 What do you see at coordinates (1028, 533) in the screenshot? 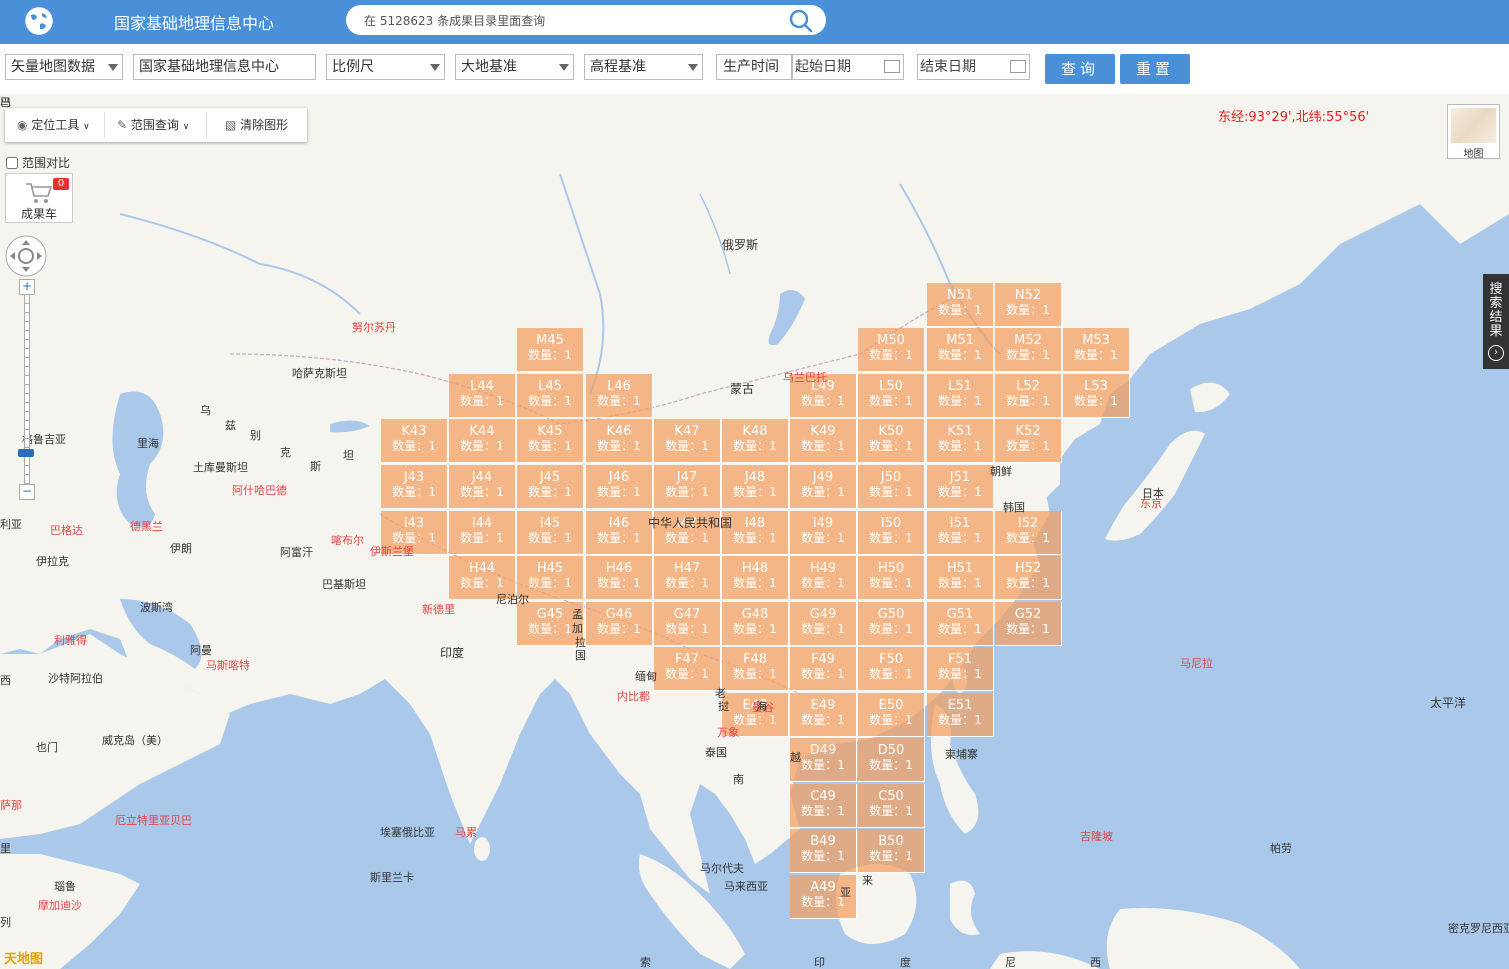
I see `sheet-tile-i52: I52 数量：1` at bounding box center [1028, 533].